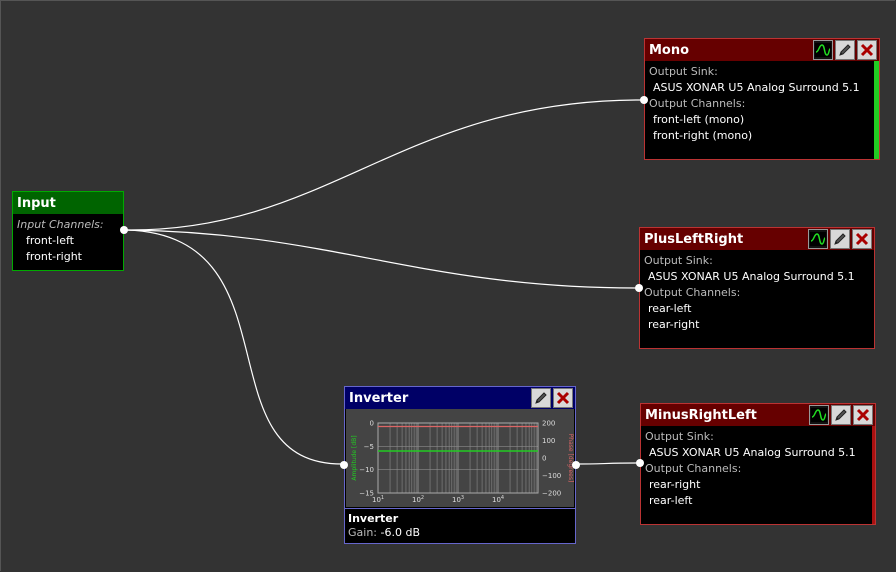 The image size is (896, 572). Describe the element at coordinates (400, 532) in the screenshot. I see `inverter-gain-value: -6.0 dB` at that location.